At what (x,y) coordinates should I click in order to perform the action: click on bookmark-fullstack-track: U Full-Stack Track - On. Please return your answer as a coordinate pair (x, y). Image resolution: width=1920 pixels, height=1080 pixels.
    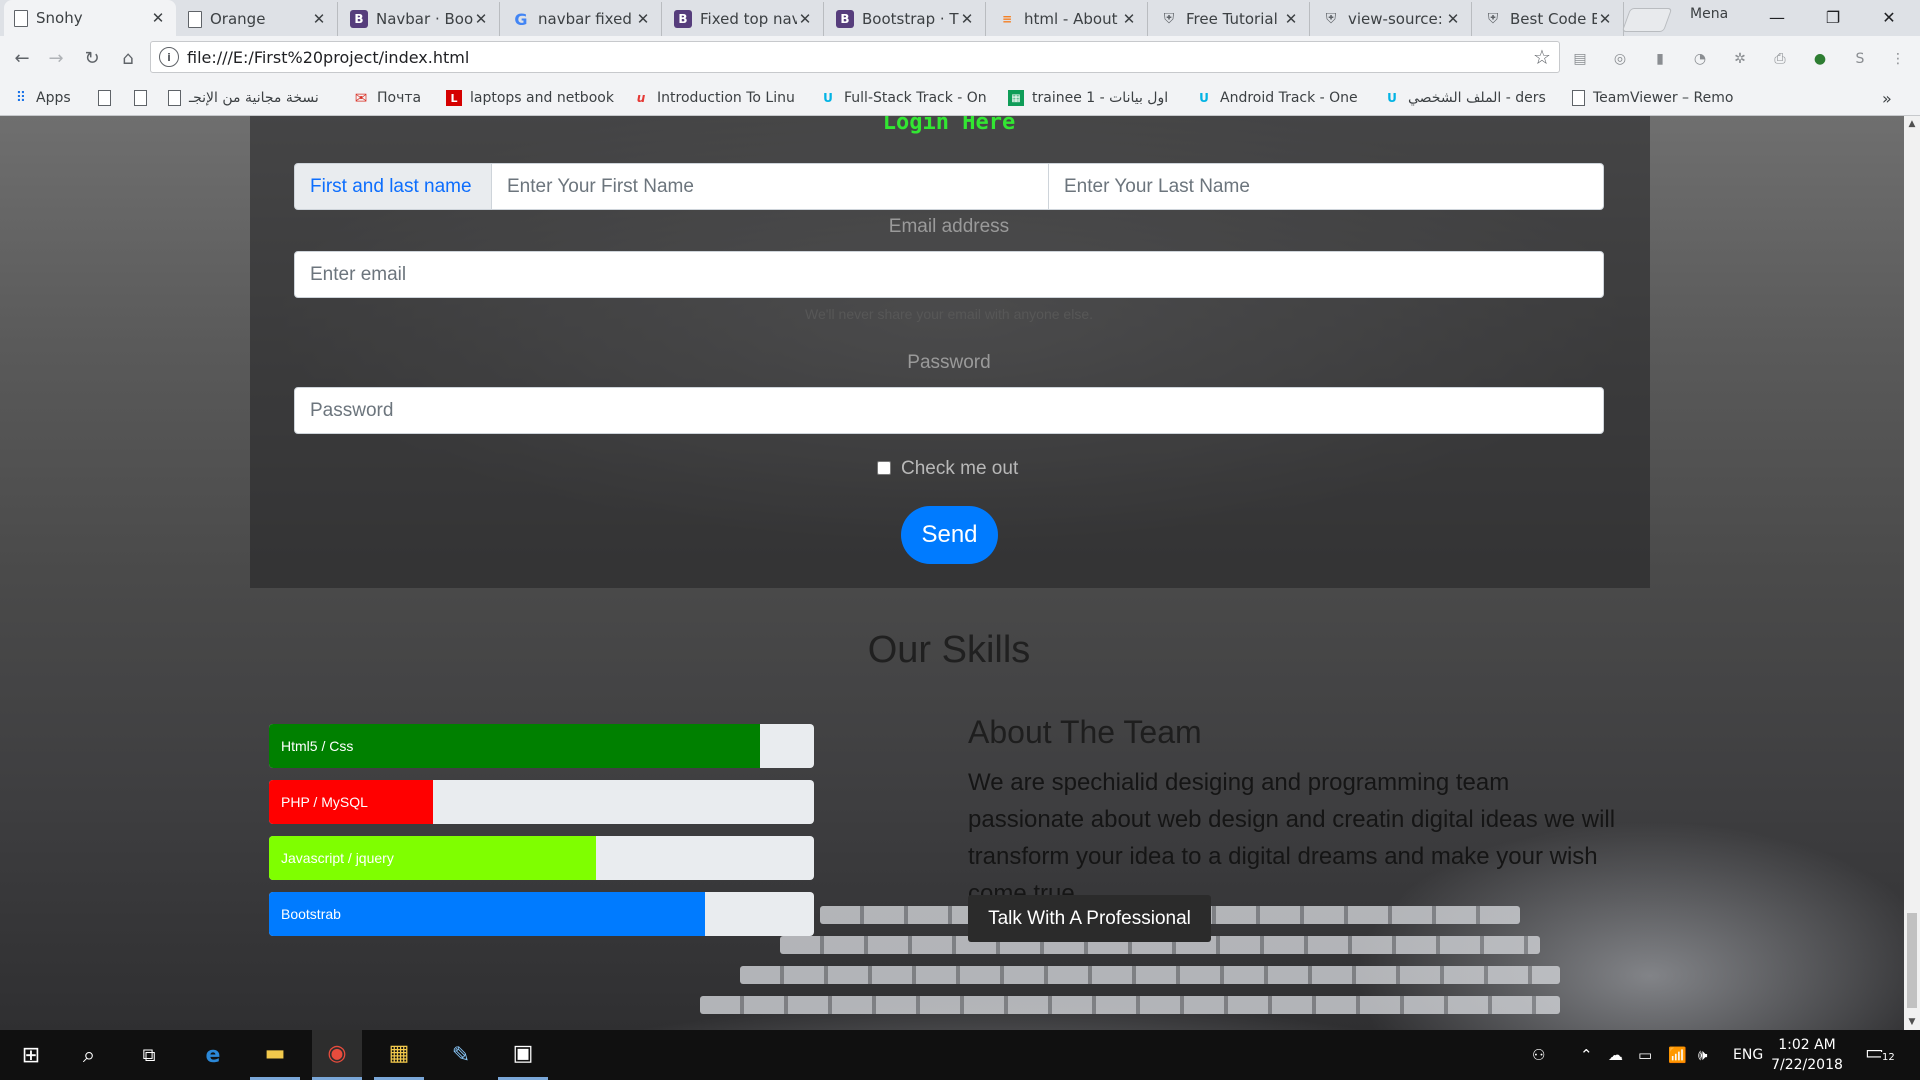
    Looking at the image, I should click on (906, 98).